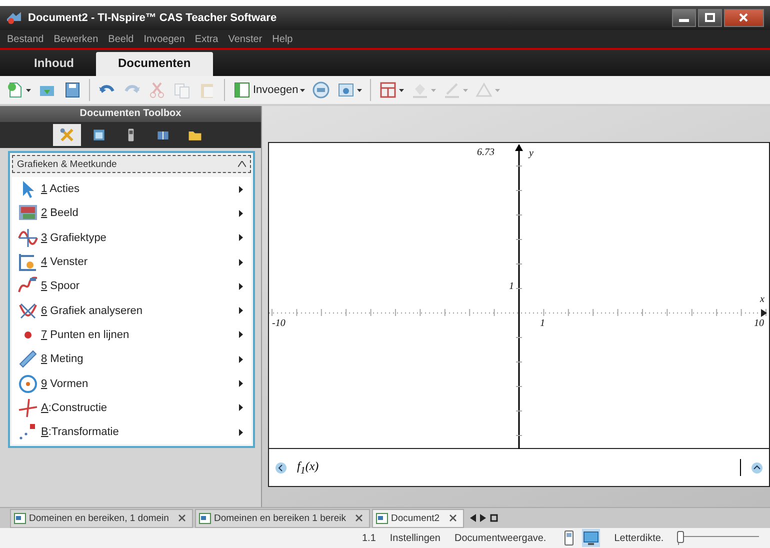  Describe the element at coordinates (131, 359) in the screenshot. I see `tool-menu-item: 8 Meting` at that location.